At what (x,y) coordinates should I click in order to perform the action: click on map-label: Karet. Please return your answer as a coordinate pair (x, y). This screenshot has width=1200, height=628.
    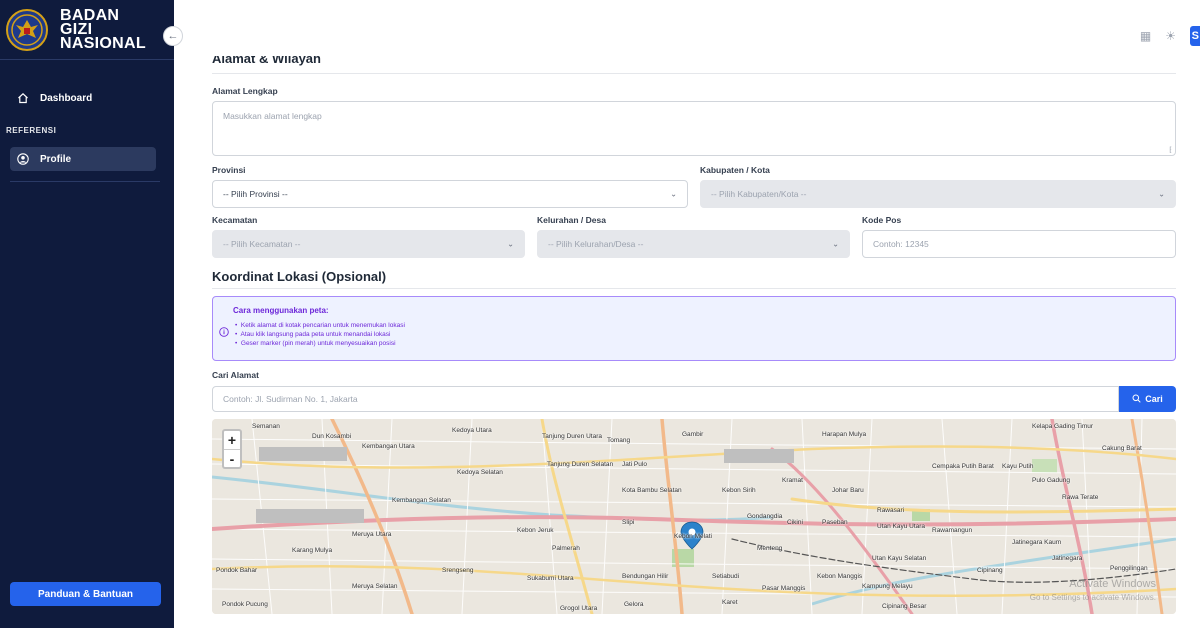
    Looking at the image, I should click on (730, 602).